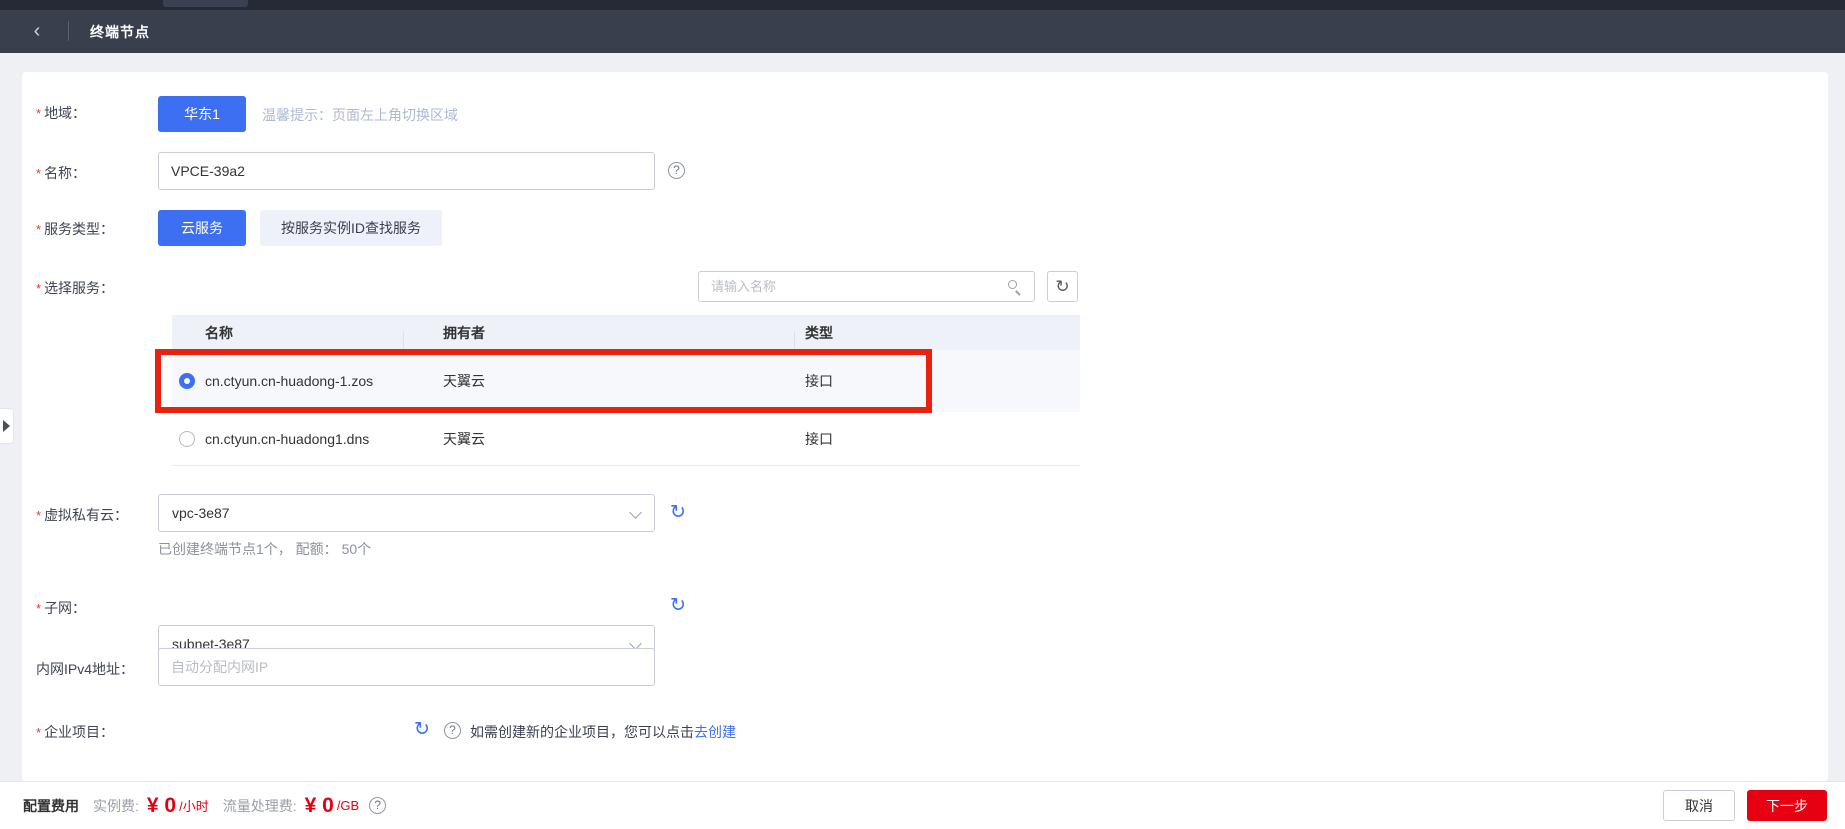 This screenshot has width=1845, height=829. What do you see at coordinates (116, 805) in the screenshot?
I see `instance-fee-label: 实例费:` at bounding box center [116, 805].